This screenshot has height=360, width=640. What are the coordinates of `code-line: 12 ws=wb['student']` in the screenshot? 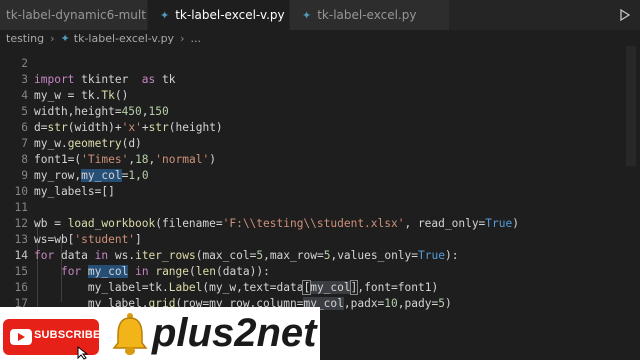 It's located at (311, 223).